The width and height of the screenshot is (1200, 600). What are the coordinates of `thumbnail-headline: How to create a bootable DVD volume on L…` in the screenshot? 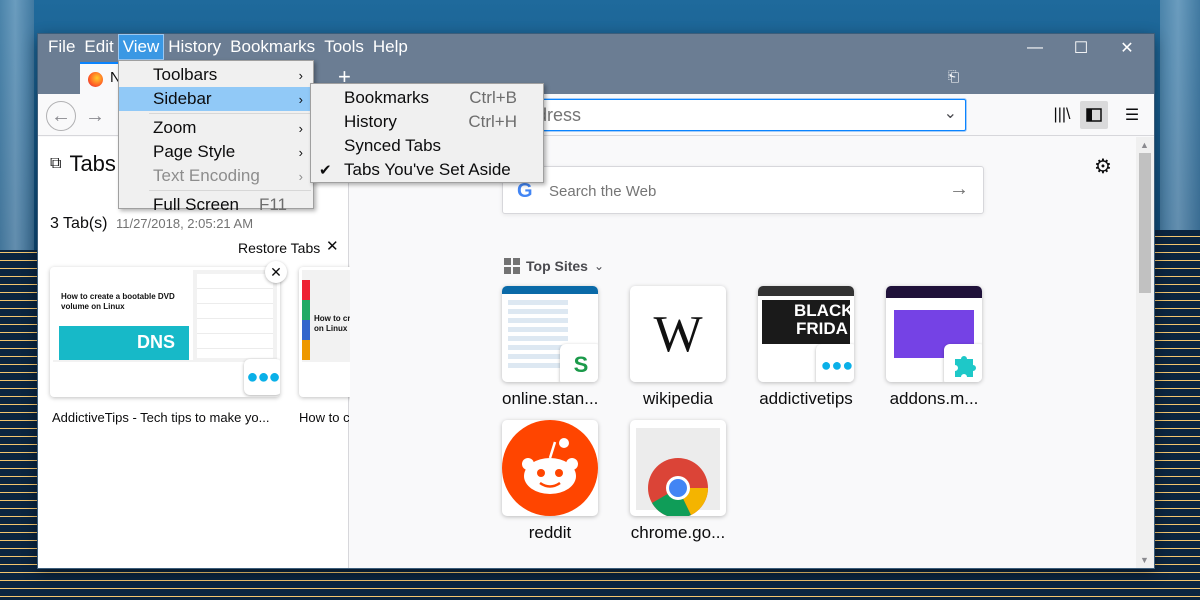 It's located at (118, 301).